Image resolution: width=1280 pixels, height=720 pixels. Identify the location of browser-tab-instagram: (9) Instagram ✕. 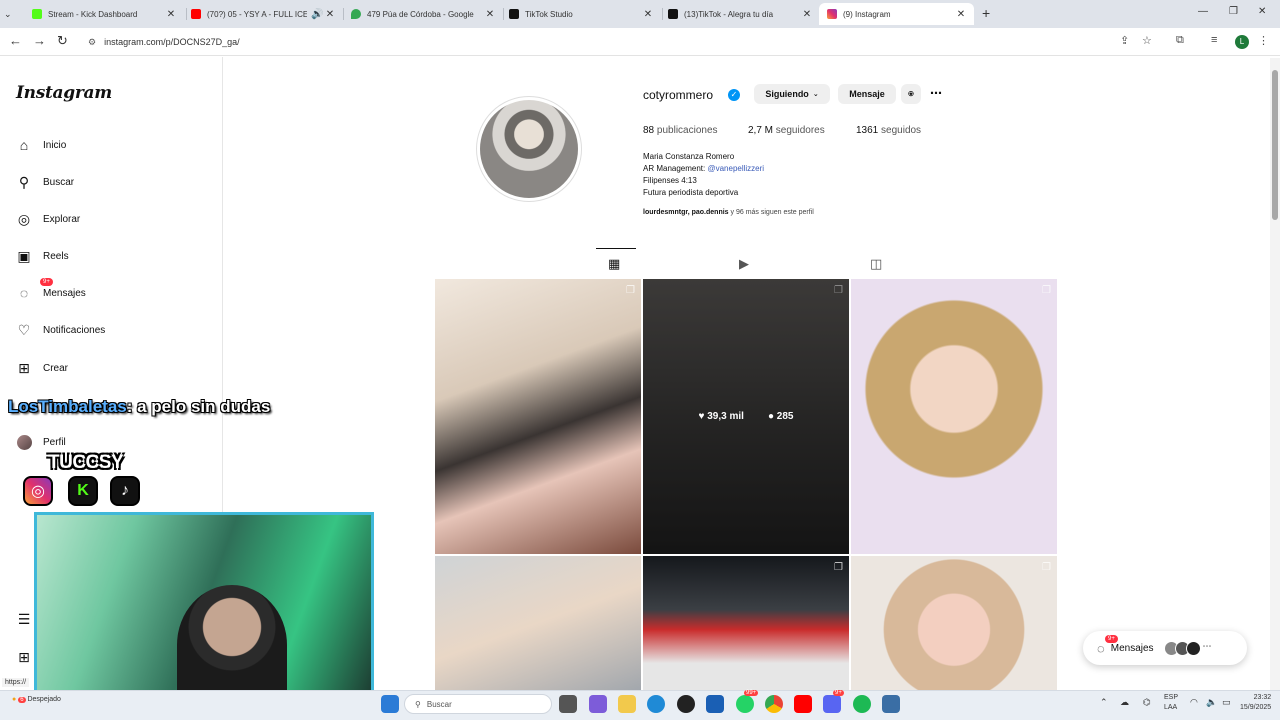
(896, 14).